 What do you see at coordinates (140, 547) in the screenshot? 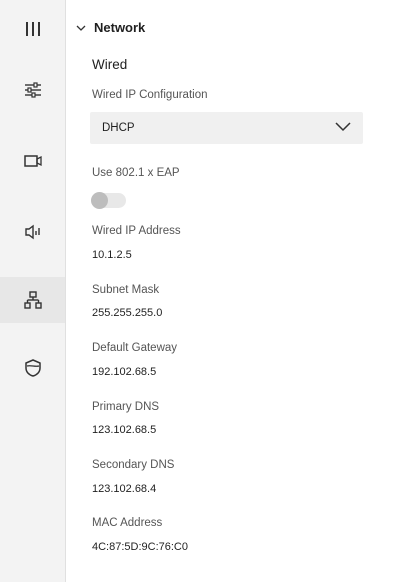
I see `mac-address-value: 4C:87:5D:9C:76:C0` at bounding box center [140, 547].